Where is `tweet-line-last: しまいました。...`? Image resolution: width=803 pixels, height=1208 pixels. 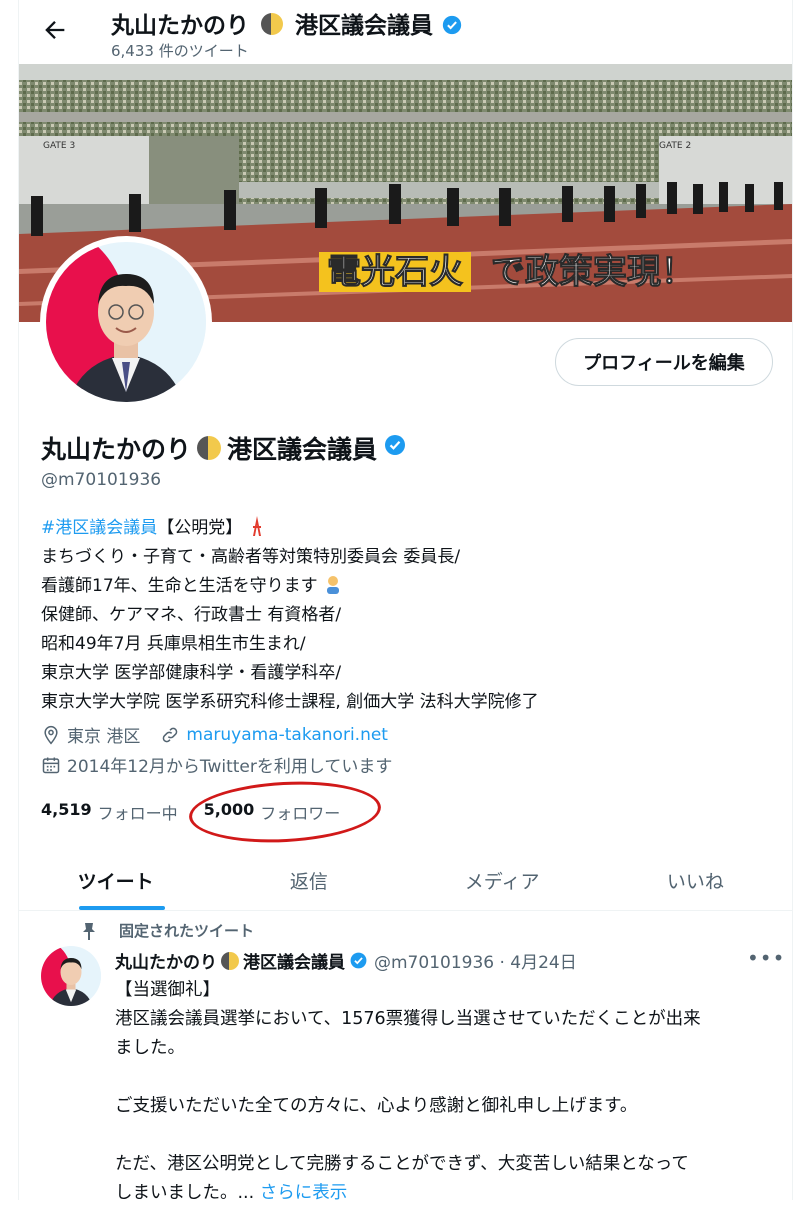 tweet-line-last: しまいました。... is located at coordinates (185, 1193).